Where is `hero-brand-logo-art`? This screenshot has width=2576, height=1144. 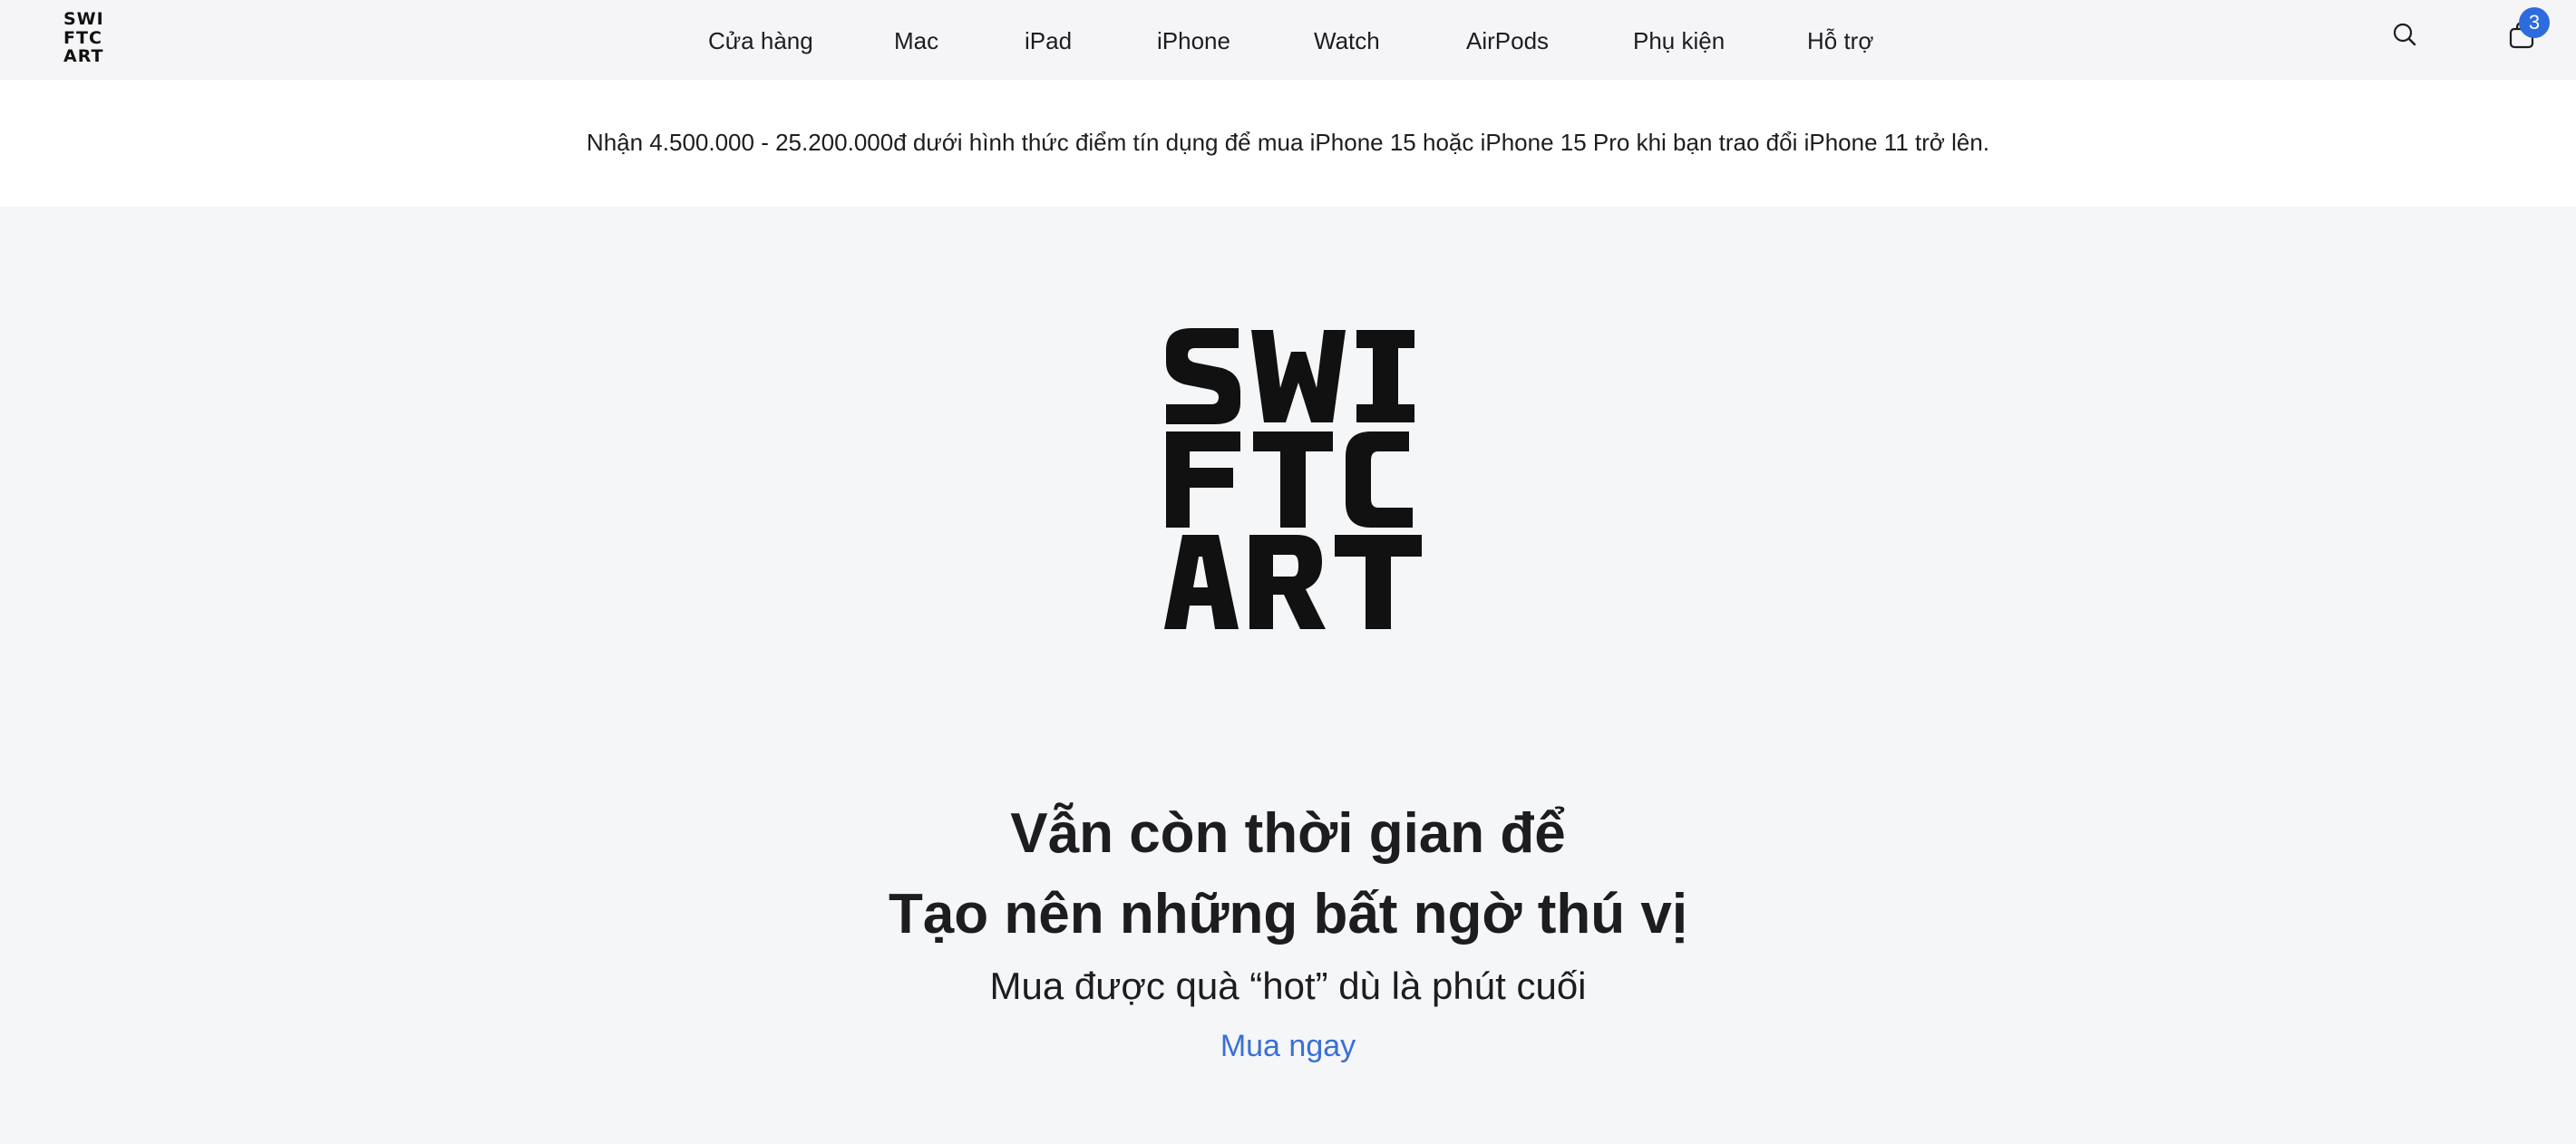
hero-brand-logo-art is located at coordinates (1293, 478).